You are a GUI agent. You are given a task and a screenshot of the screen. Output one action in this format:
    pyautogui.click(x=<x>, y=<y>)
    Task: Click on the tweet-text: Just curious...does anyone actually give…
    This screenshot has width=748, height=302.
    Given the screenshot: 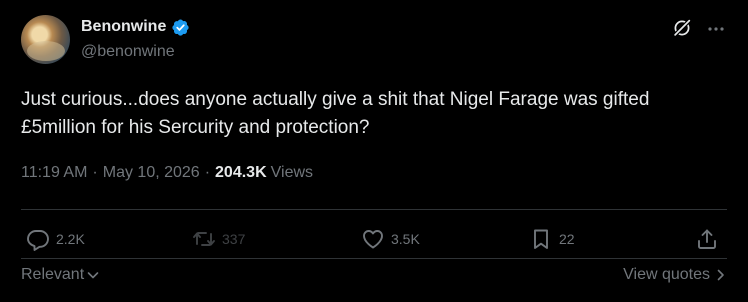 What is the action you would take?
    pyautogui.click(x=335, y=113)
    